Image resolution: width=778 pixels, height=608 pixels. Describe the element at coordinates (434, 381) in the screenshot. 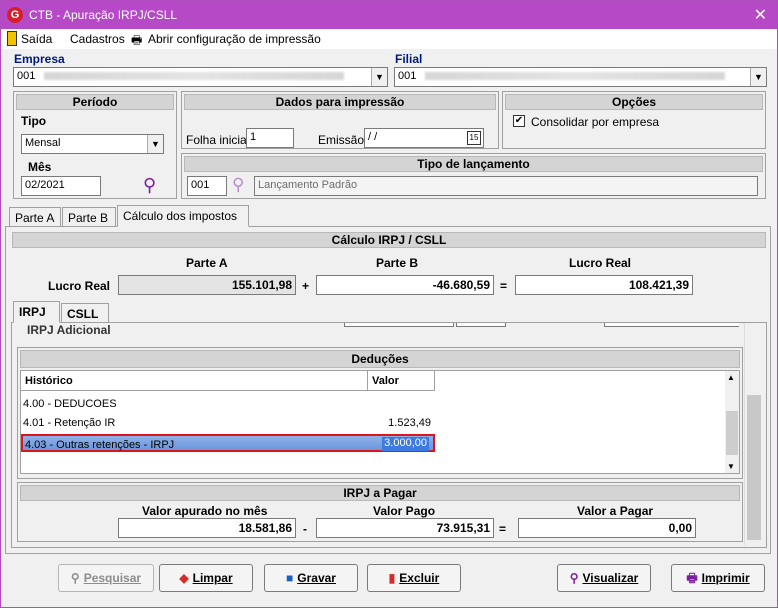

I see `col-divider` at that location.